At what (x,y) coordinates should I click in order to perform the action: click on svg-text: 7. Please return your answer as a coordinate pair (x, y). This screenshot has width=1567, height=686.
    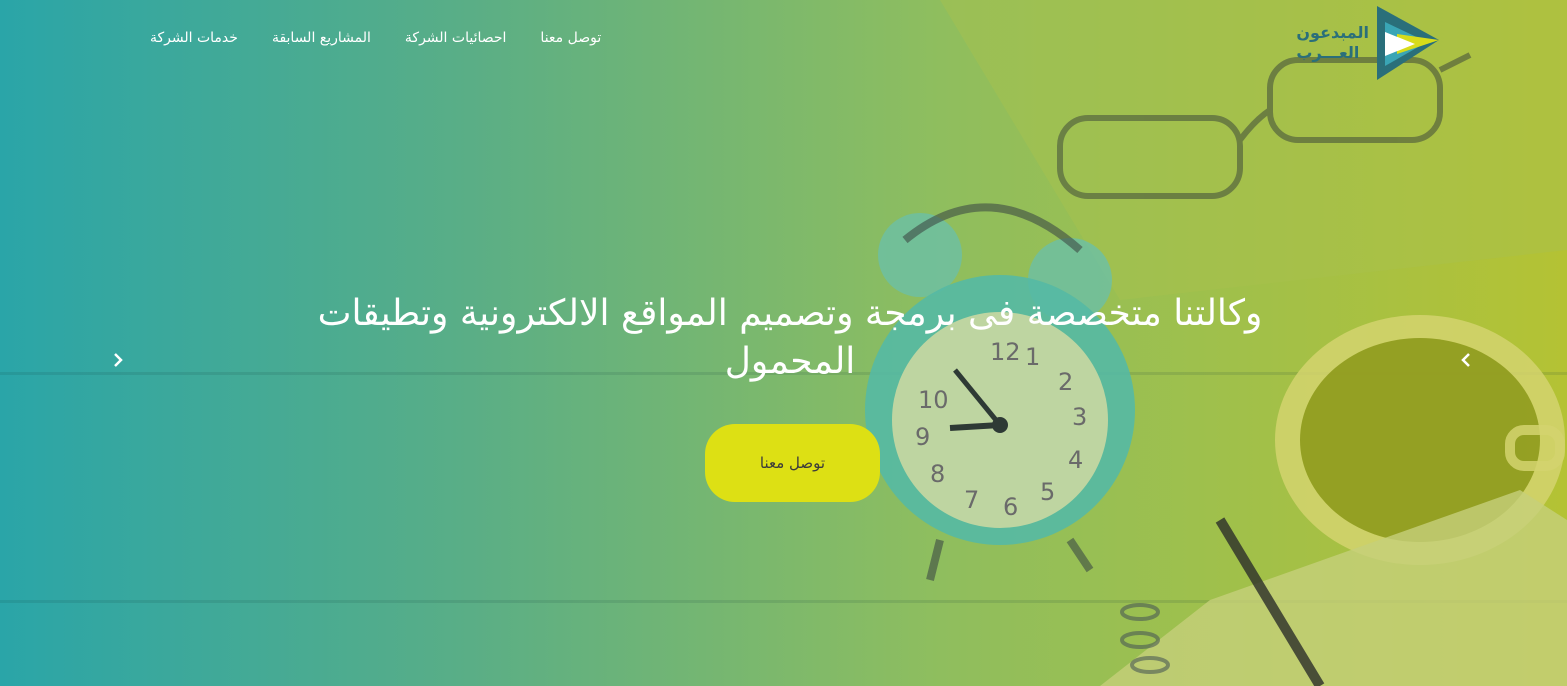
    Looking at the image, I should click on (971, 500).